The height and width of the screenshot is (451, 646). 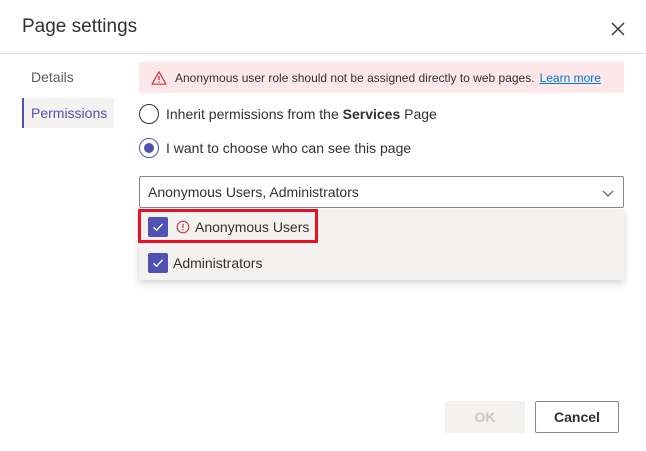 What do you see at coordinates (159, 77) in the screenshot?
I see `warning-triangle-icon` at bounding box center [159, 77].